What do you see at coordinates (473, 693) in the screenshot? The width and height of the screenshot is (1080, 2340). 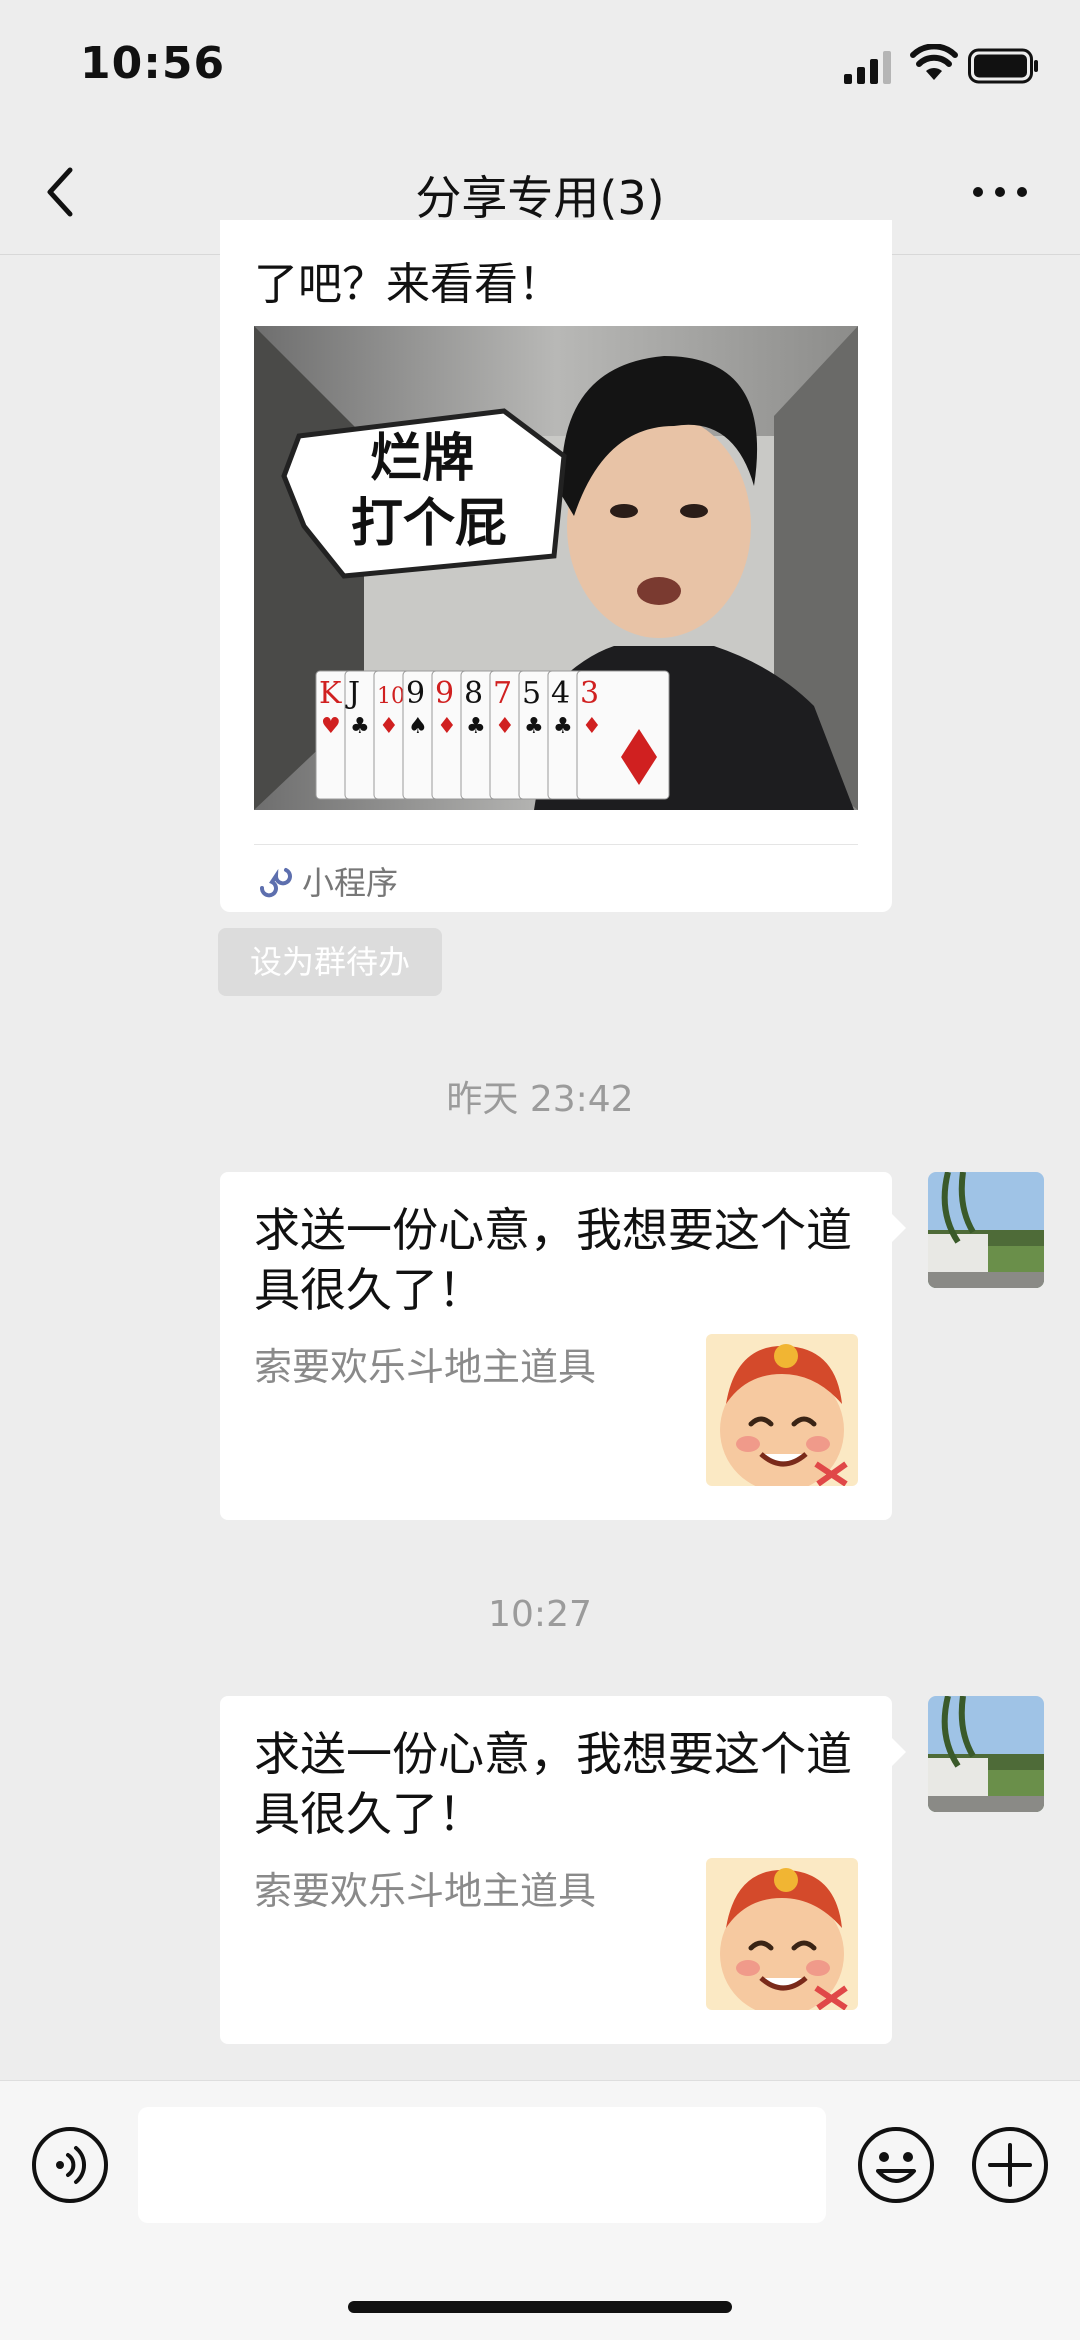 I see `card-rank: 8` at bounding box center [473, 693].